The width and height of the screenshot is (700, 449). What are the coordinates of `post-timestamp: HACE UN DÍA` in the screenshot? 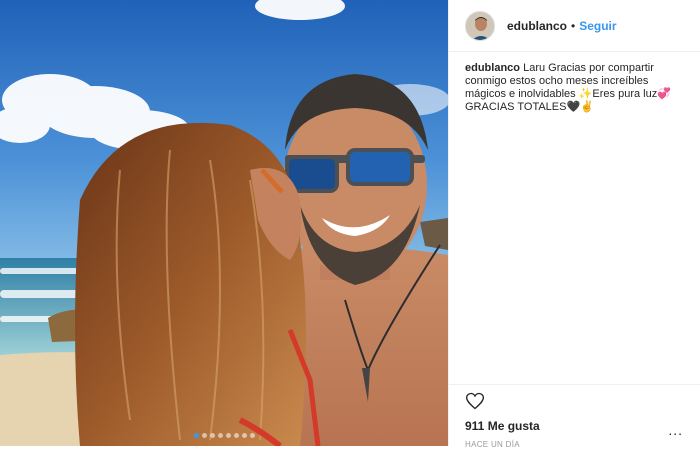 It's located at (492, 444).